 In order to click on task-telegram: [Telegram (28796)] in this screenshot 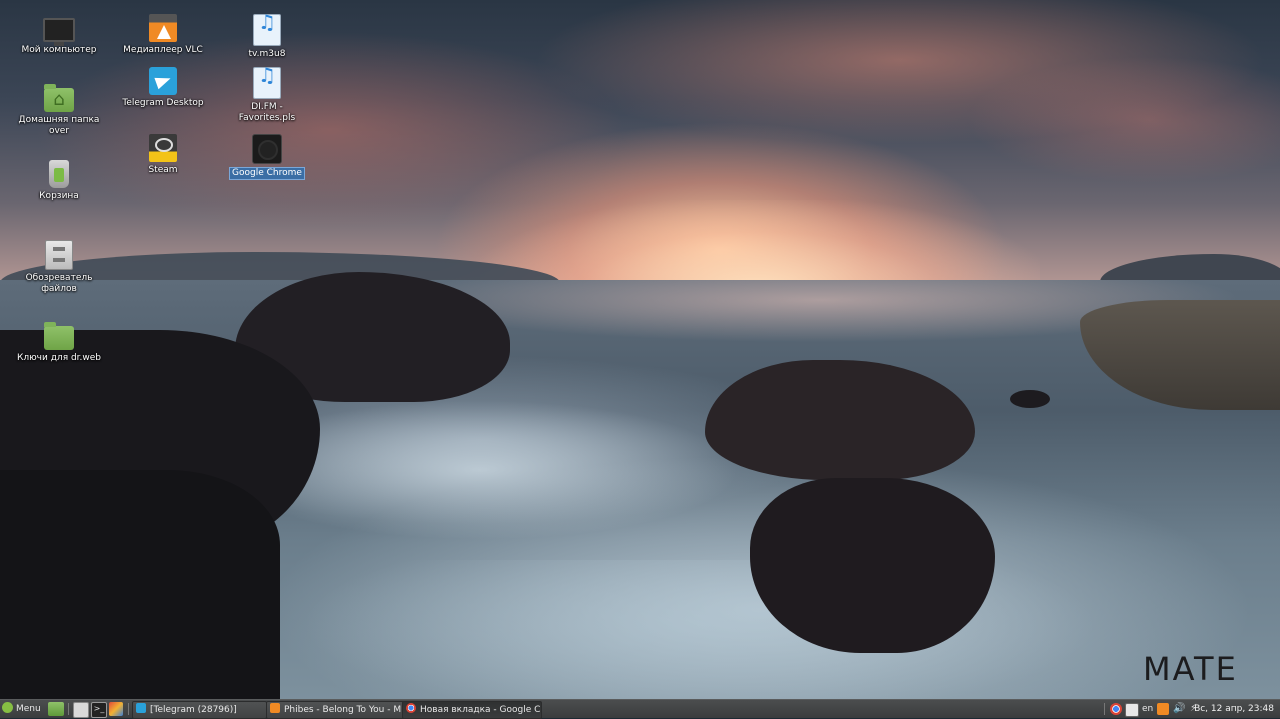, I will do `click(199, 710)`.